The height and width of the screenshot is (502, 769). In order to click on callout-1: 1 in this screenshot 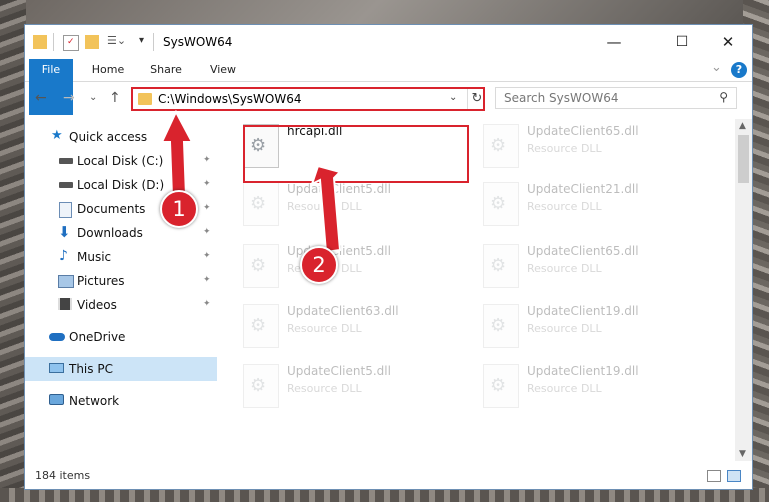, I will do `click(179, 209)`.